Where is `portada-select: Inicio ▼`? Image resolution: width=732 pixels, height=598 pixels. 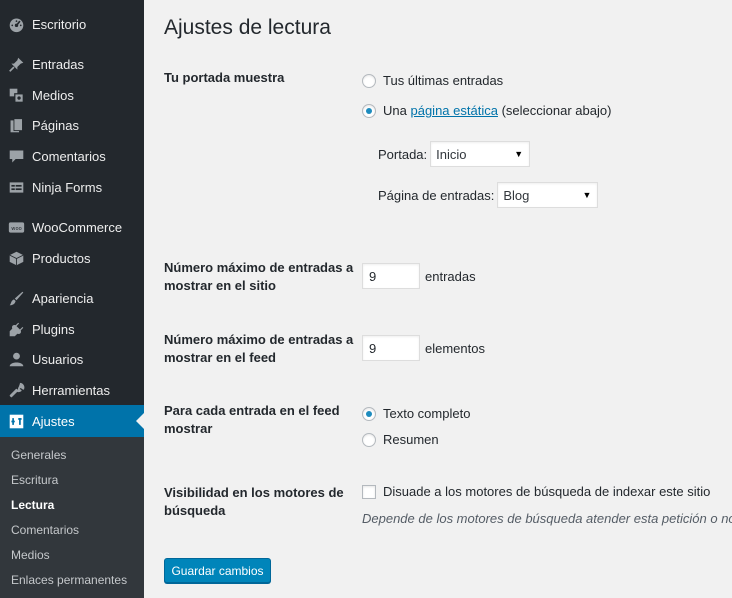 portada-select: Inicio ▼ is located at coordinates (480, 154).